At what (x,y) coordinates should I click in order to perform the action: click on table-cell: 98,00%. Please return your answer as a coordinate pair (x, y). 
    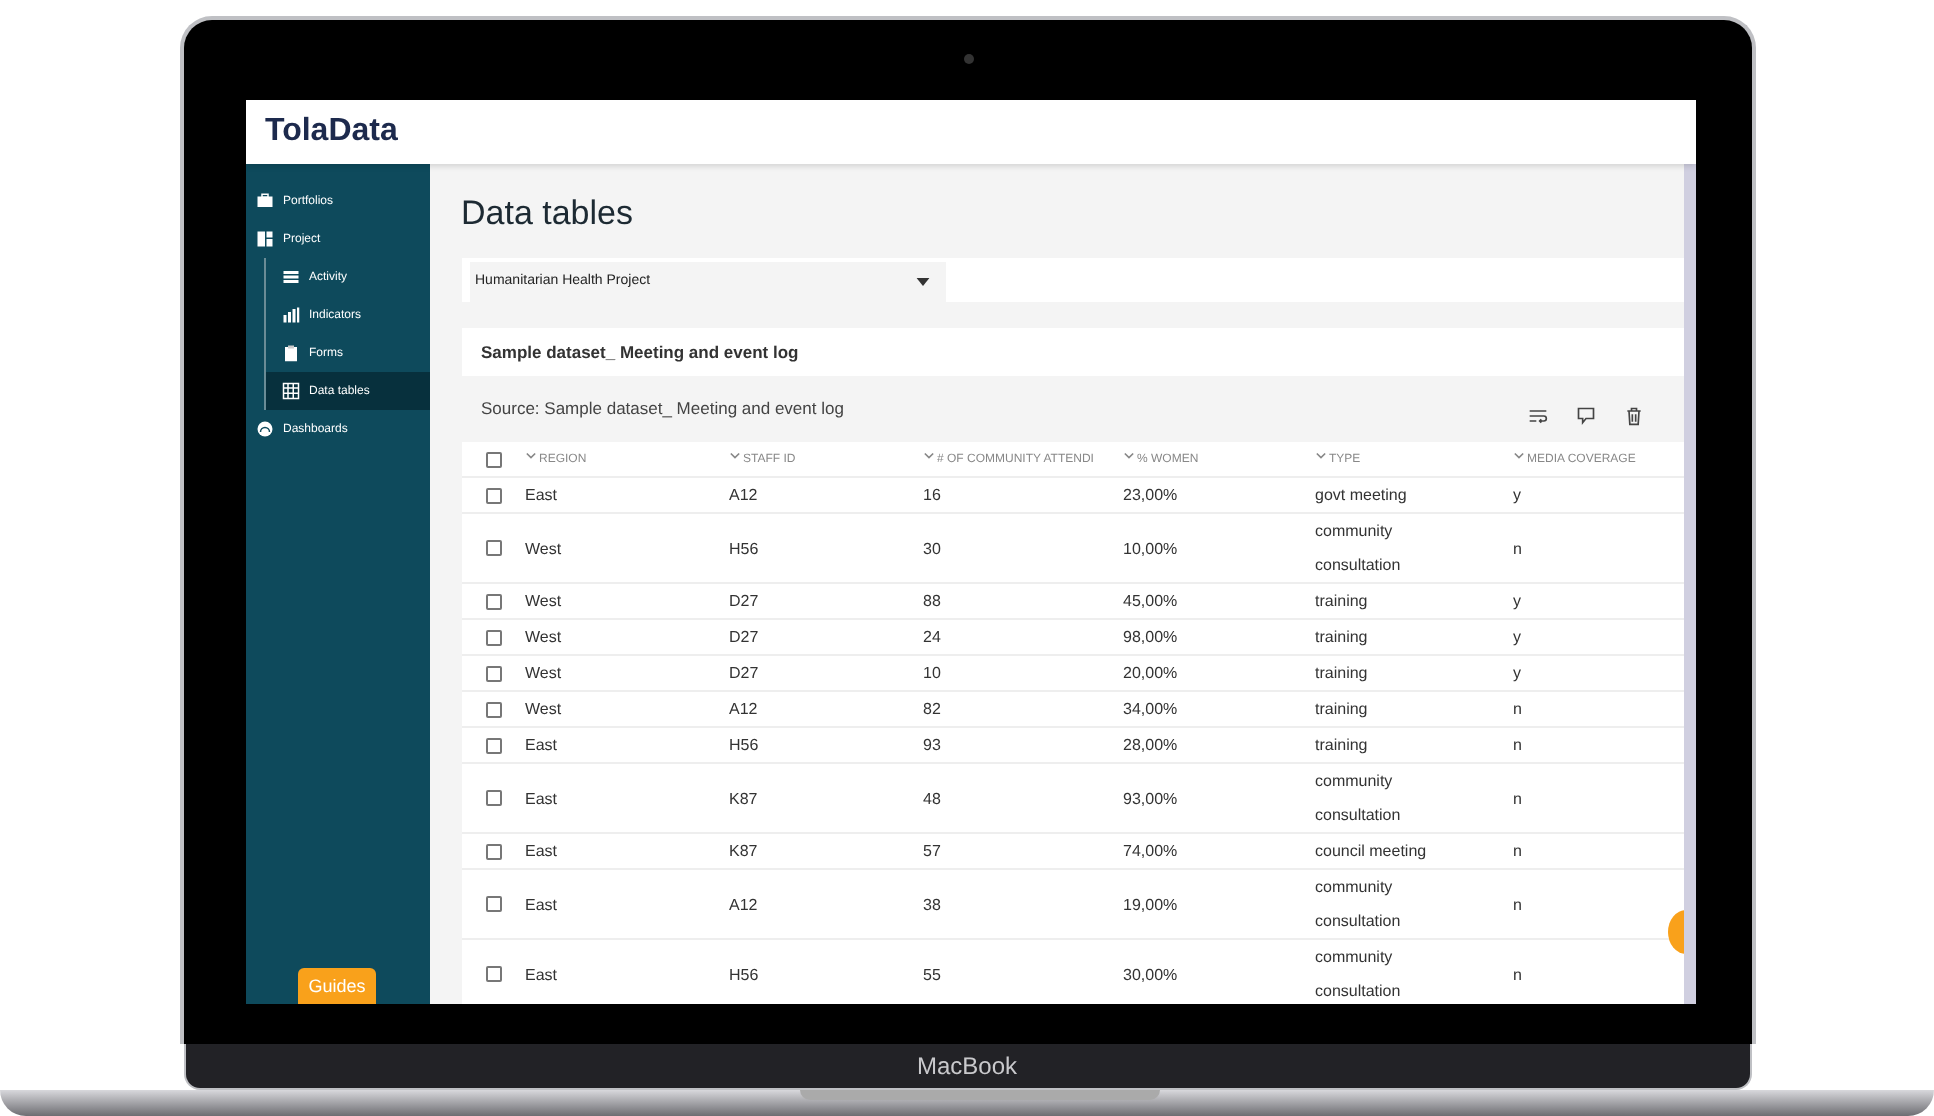
    Looking at the image, I should click on (1150, 637).